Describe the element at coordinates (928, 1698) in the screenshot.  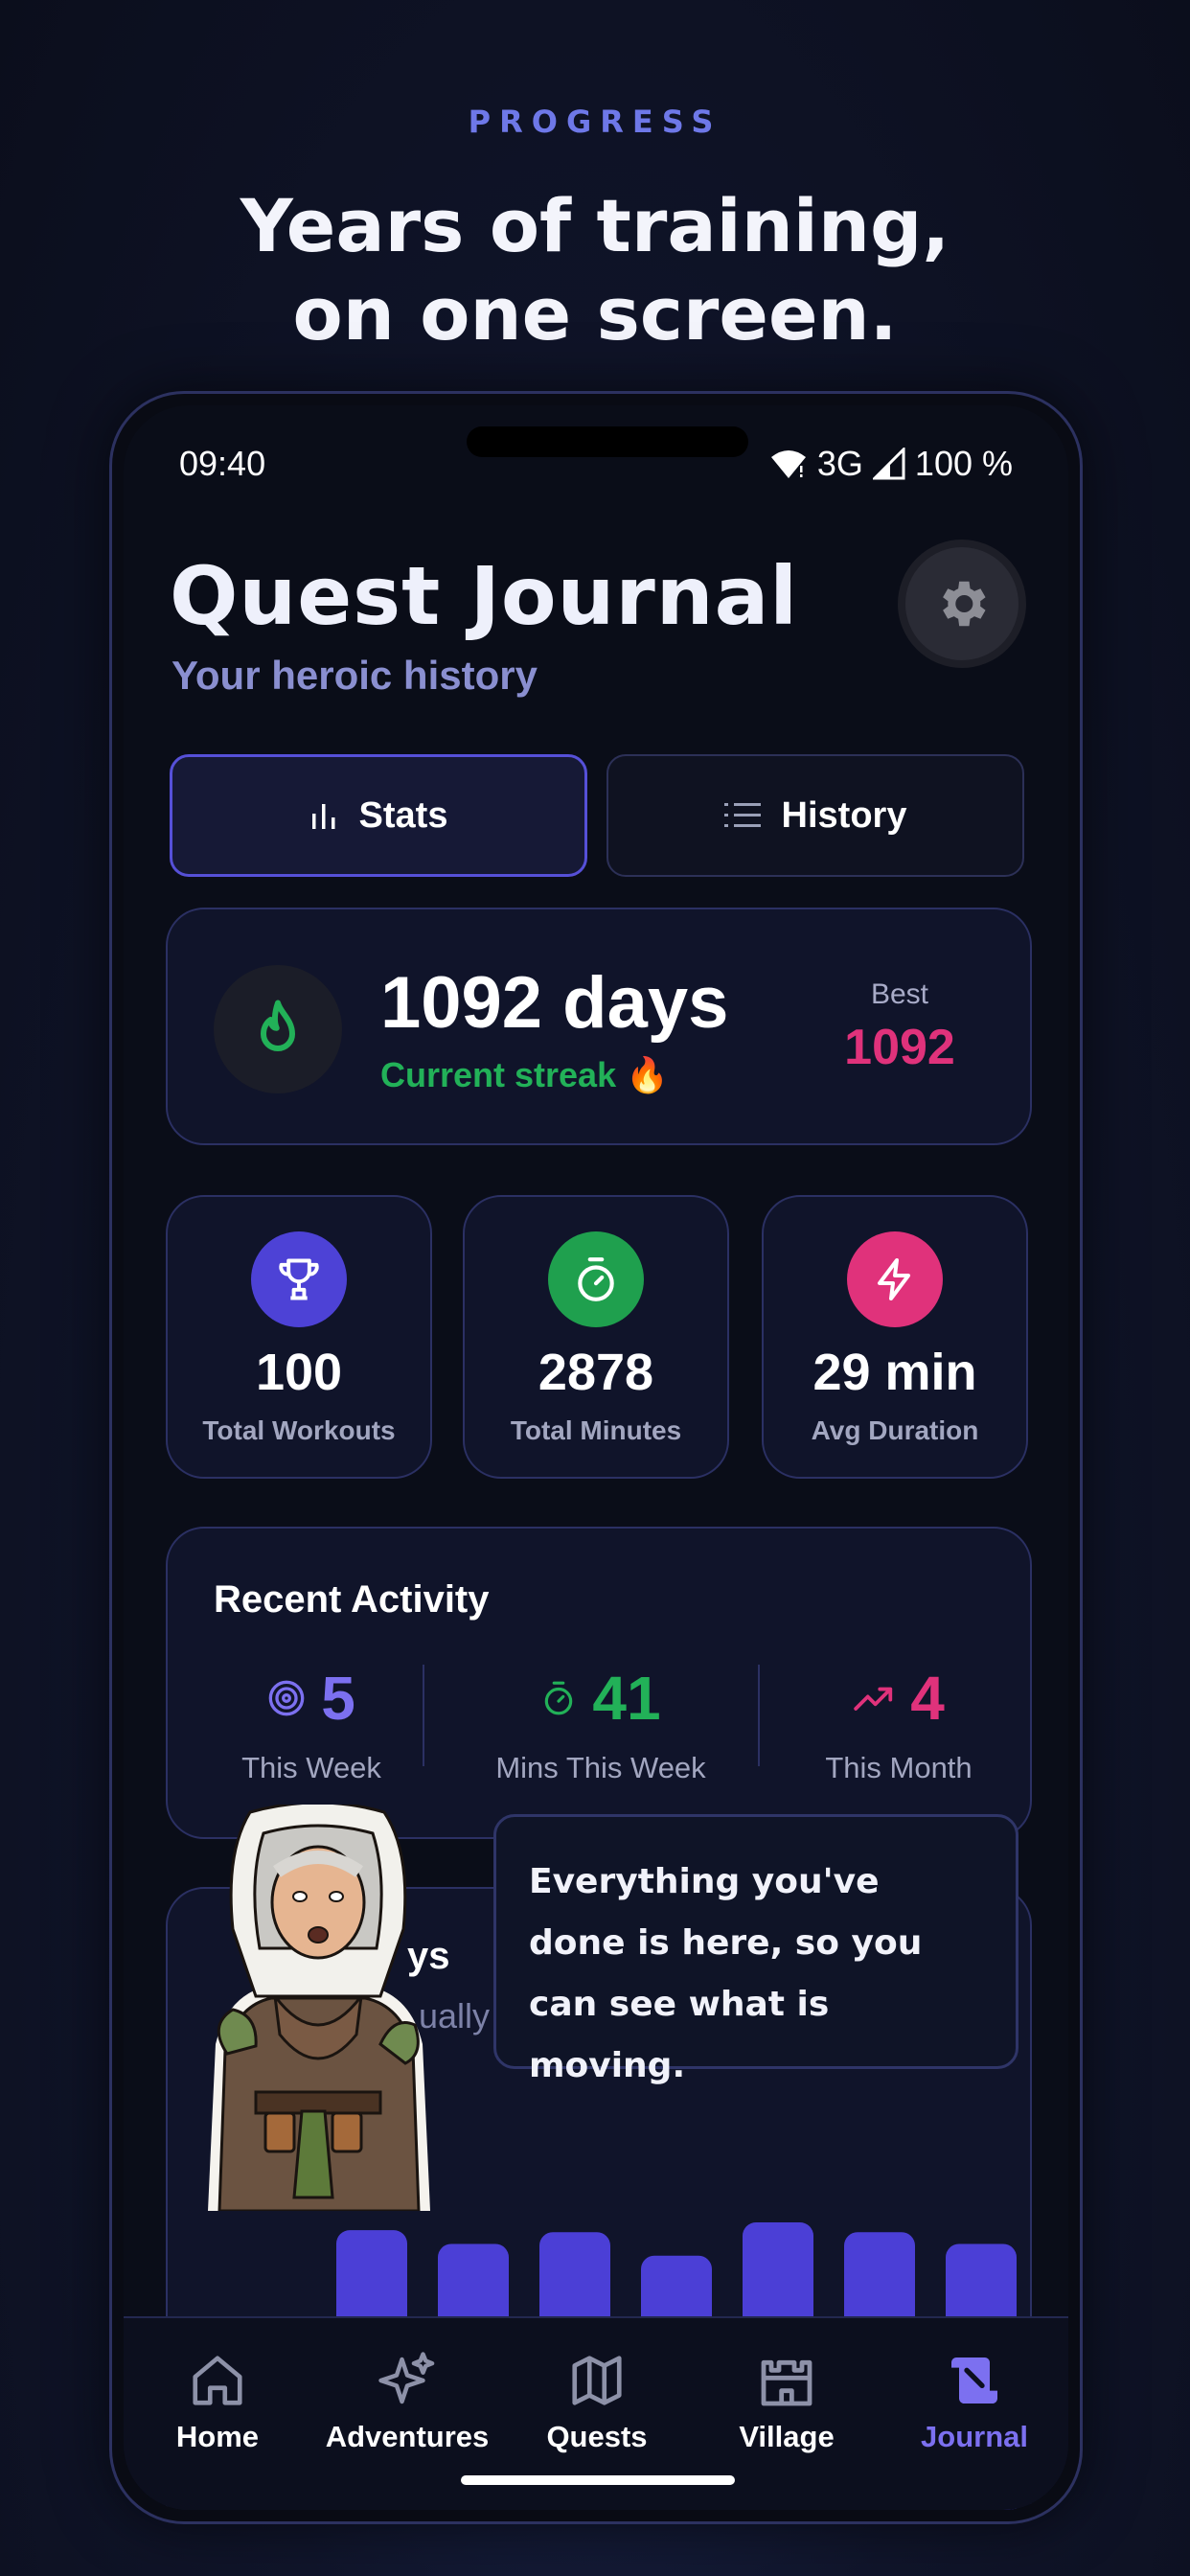
I see `recent-value: 4` at that location.